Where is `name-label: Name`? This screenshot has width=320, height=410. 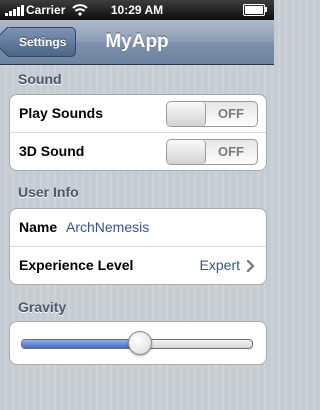
name-label: Name is located at coordinates (38, 227).